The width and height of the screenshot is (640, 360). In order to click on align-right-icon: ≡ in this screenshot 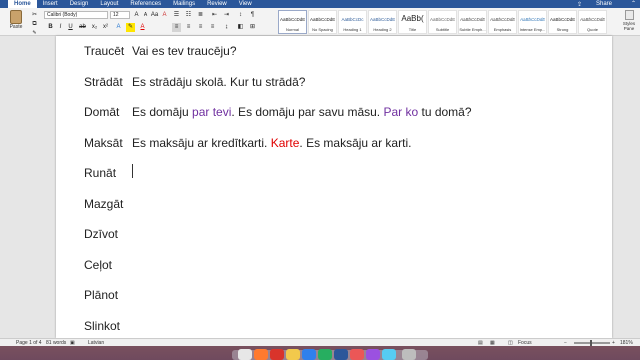, I will do `click(200, 27)`.